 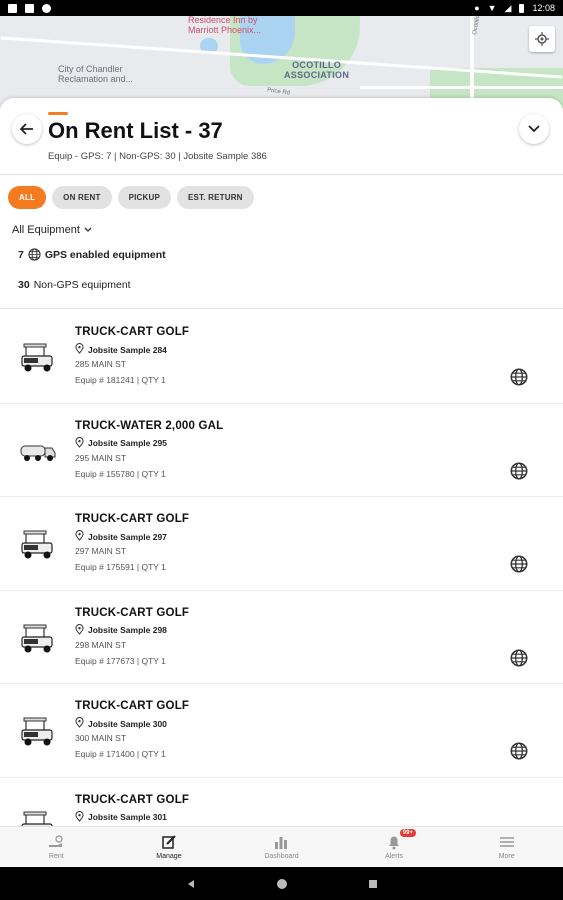 What do you see at coordinates (82, 197) in the screenshot?
I see `chip-on-rent: ON RENT` at bounding box center [82, 197].